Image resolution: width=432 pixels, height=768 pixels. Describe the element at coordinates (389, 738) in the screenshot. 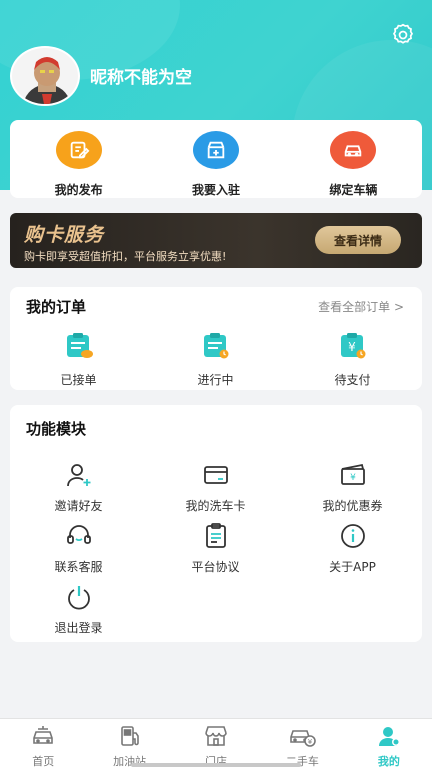

I see `profile-icon` at that location.